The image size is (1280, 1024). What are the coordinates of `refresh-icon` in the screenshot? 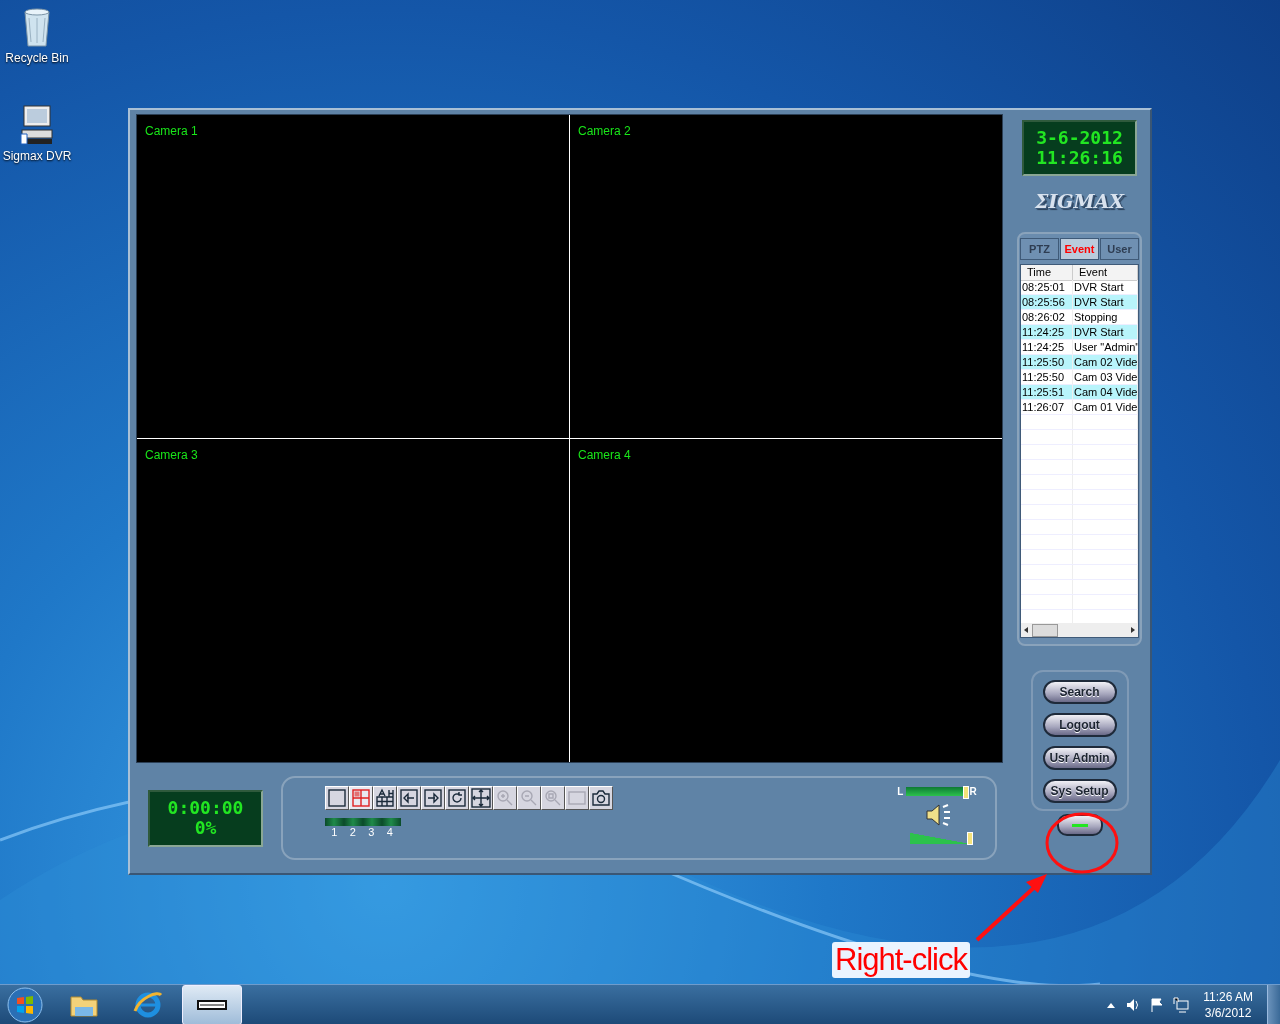 It's located at (457, 798).